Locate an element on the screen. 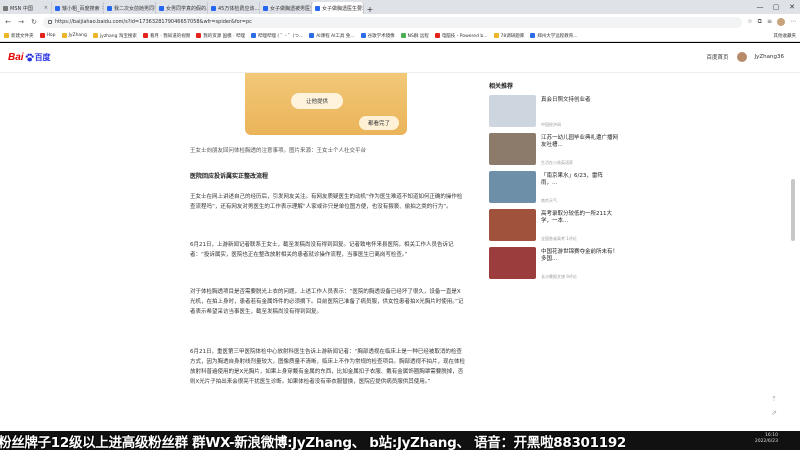  forward-icon: → is located at coordinates (21, 22).